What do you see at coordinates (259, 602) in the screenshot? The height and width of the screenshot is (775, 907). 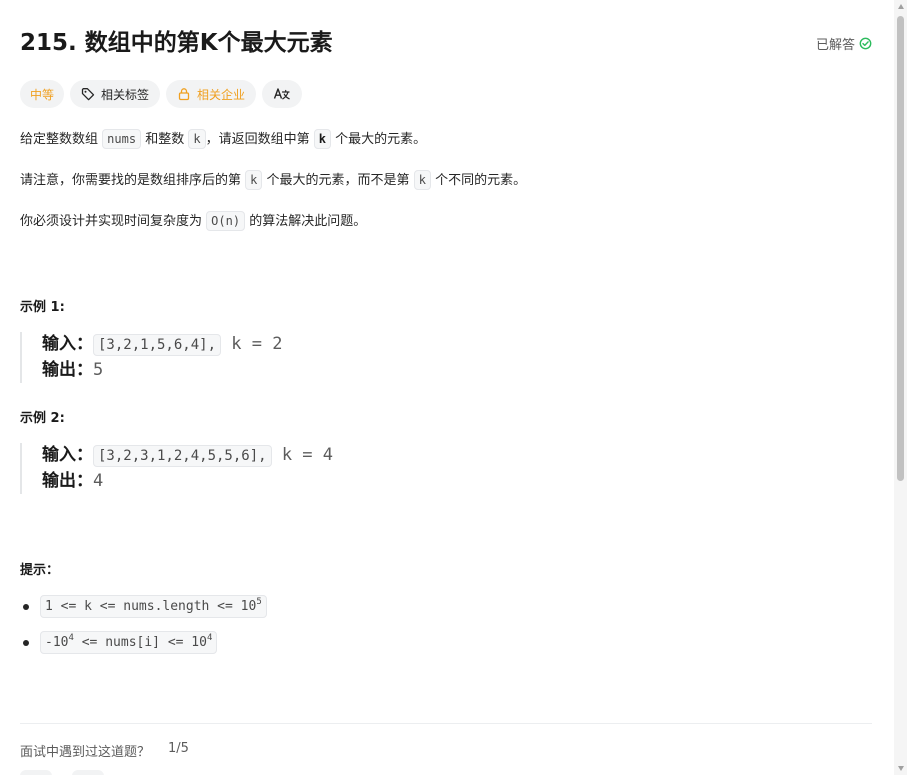 I see `constraint-exponent: 5` at bounding box center [259, 602].